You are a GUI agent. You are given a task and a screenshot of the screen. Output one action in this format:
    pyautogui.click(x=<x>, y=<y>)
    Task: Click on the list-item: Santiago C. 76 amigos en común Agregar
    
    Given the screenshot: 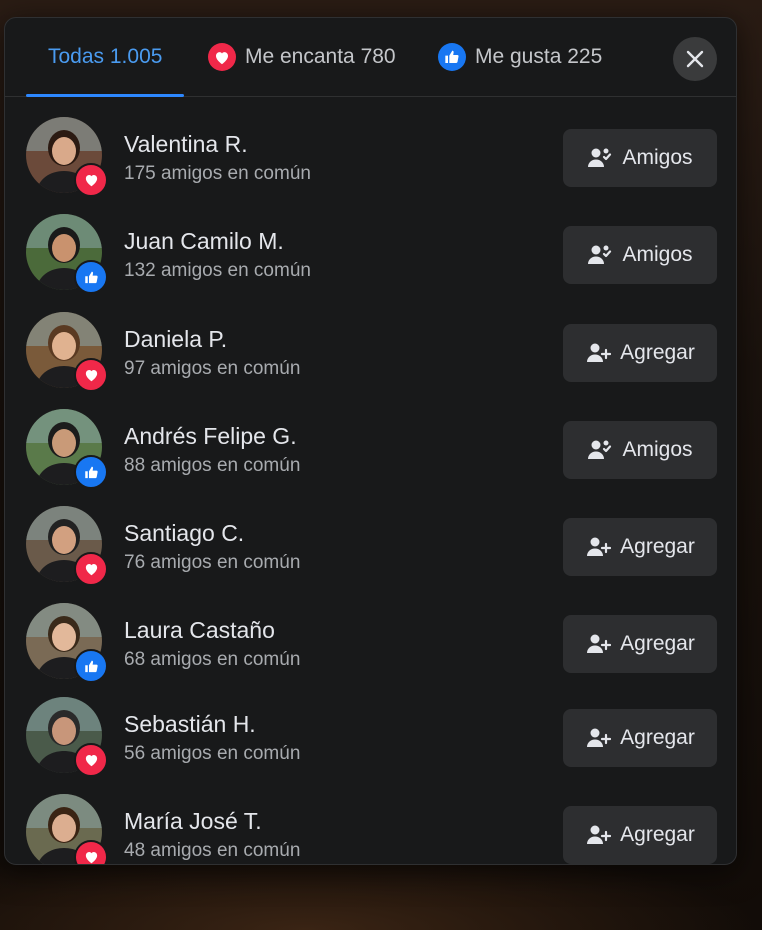 What is the action you would take?
    pyautogui.click(x=370, y=536)
    